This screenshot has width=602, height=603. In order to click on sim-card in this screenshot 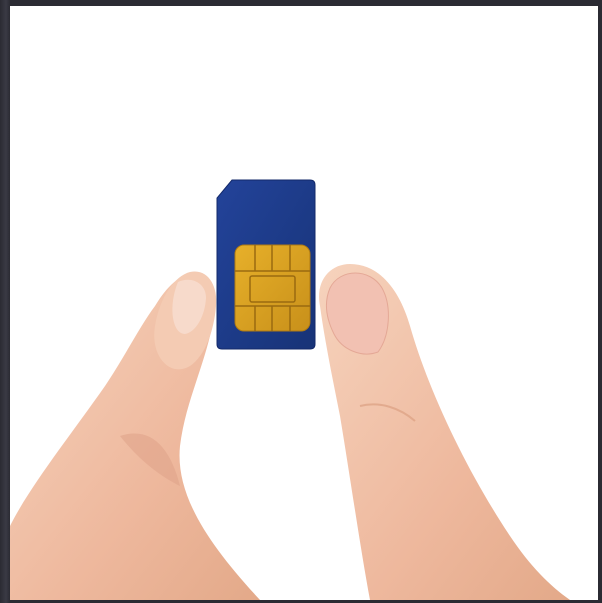, I will do `click(266, 264)`.